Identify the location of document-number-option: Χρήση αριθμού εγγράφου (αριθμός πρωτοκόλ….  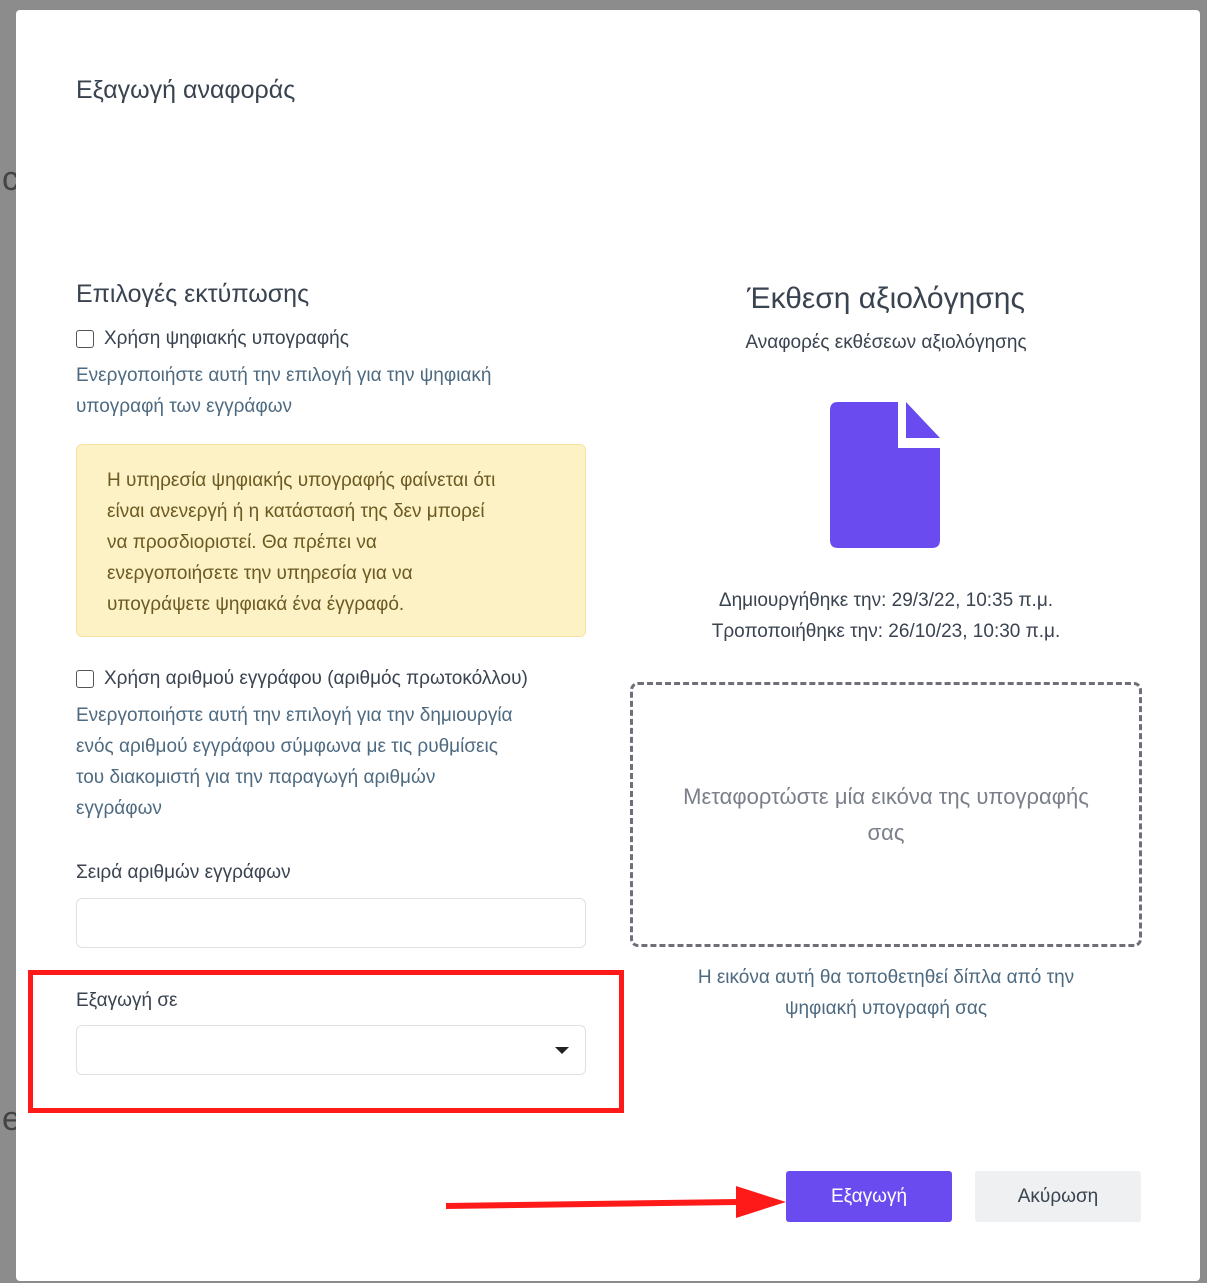
(302, 679).